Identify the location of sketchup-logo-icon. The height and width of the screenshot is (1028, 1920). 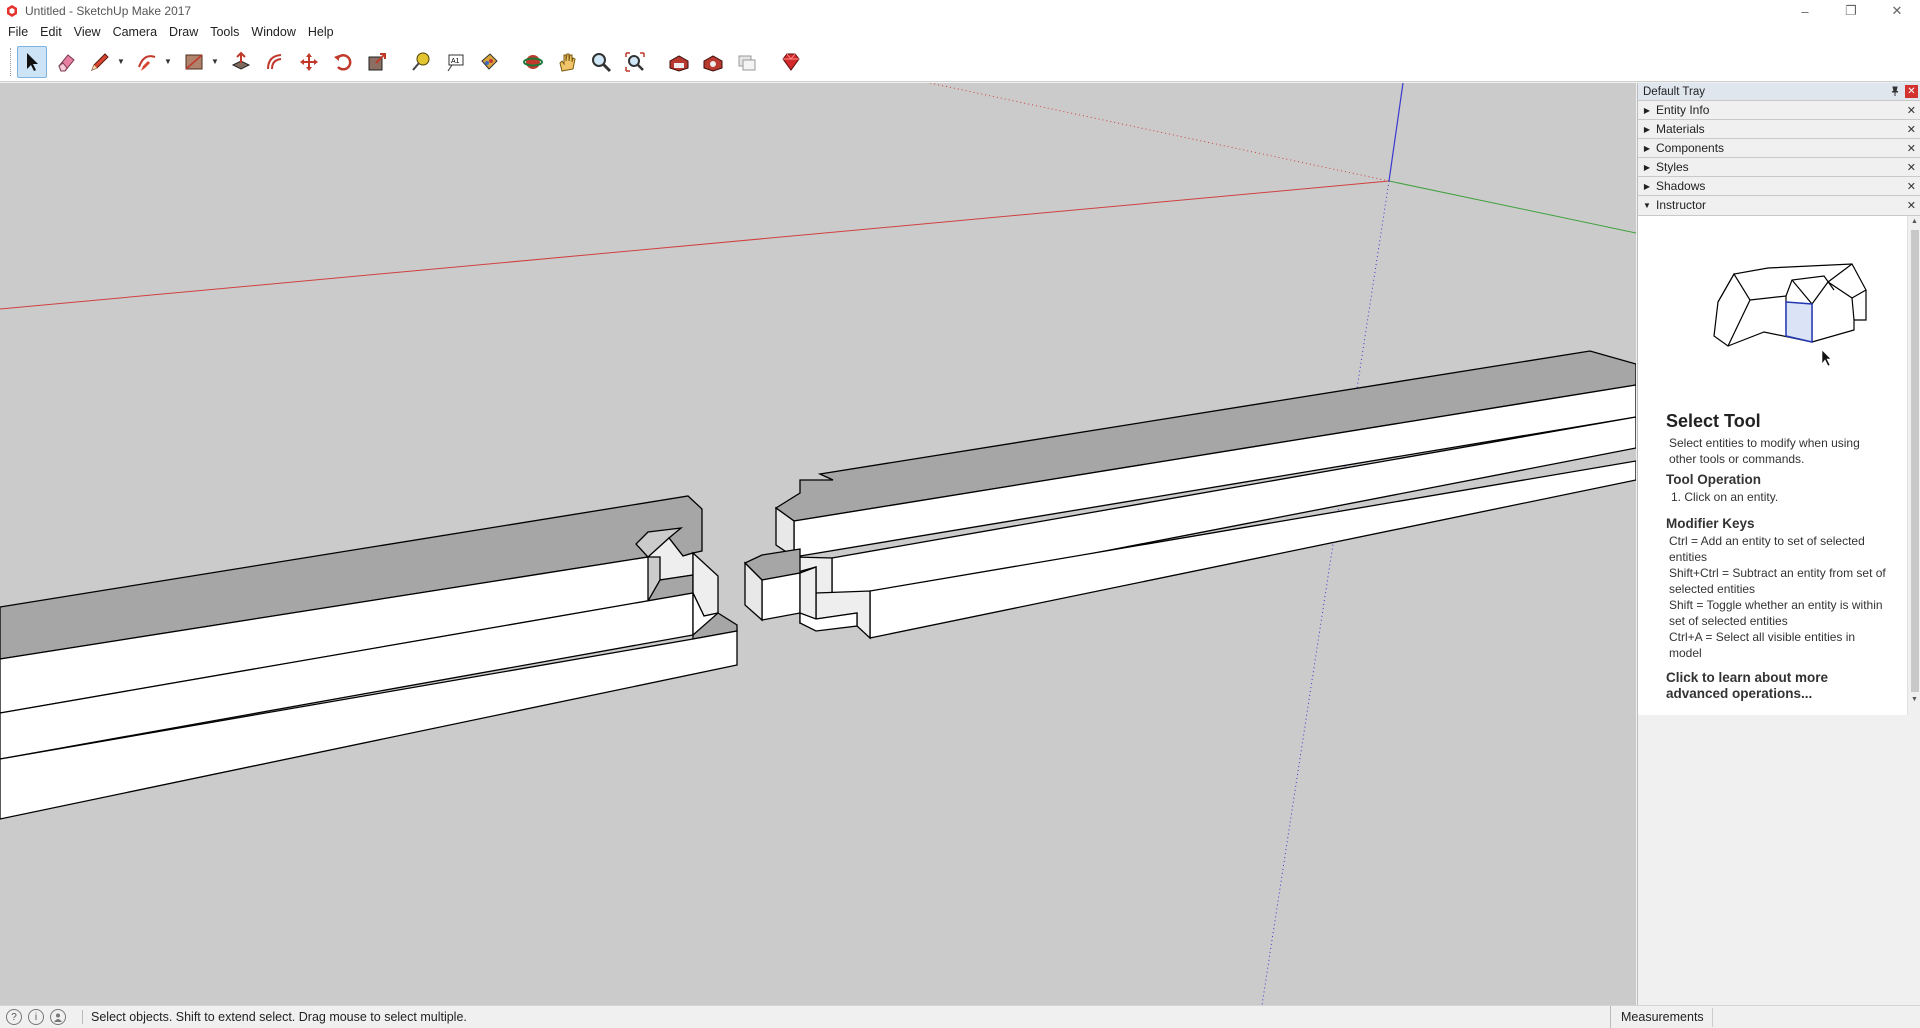
(12, 11).